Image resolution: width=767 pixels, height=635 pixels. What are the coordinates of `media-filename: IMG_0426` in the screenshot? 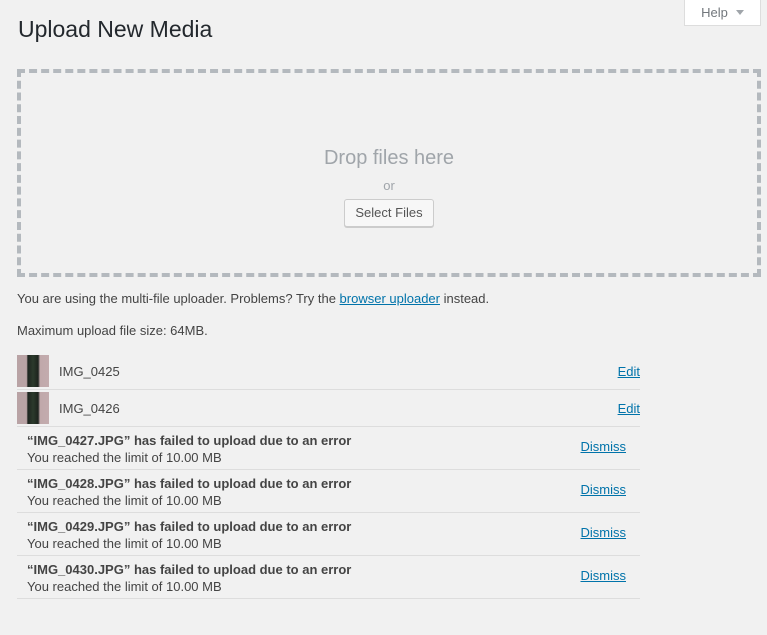 It's located at (89, 408).